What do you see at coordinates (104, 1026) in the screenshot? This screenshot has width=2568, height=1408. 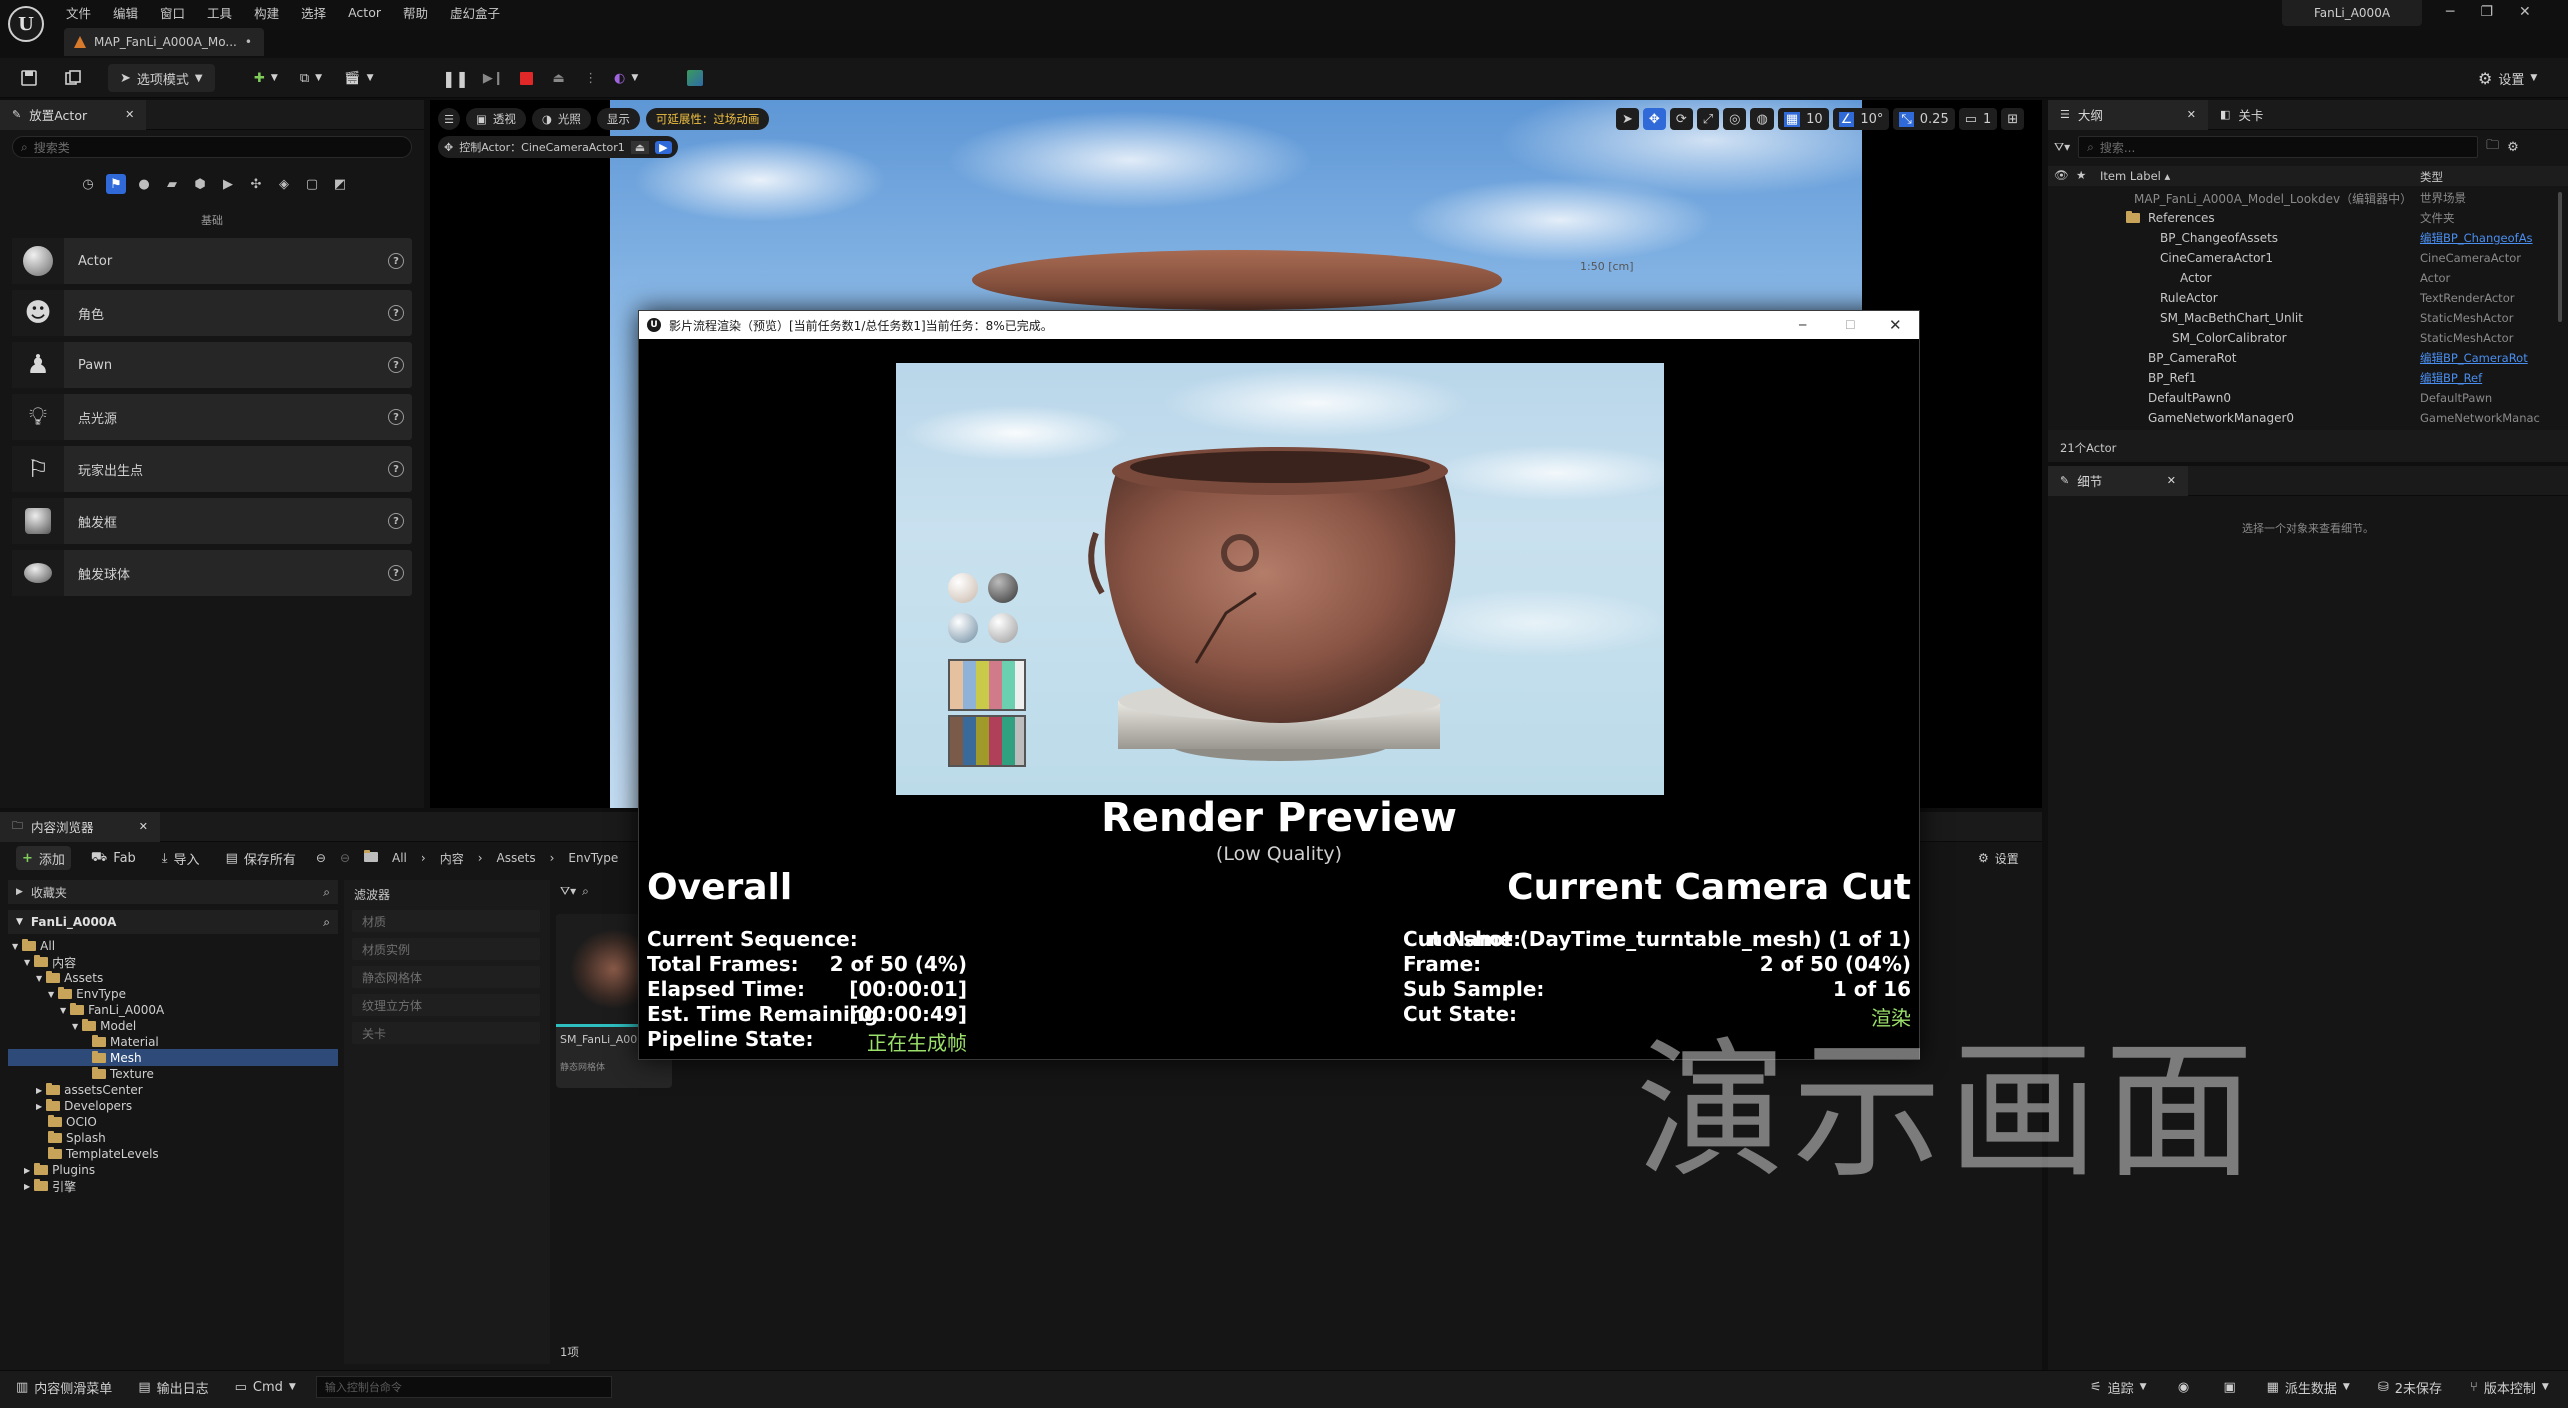 I see `tree-item: ▼ Model` at bounding box center [104, 1026].